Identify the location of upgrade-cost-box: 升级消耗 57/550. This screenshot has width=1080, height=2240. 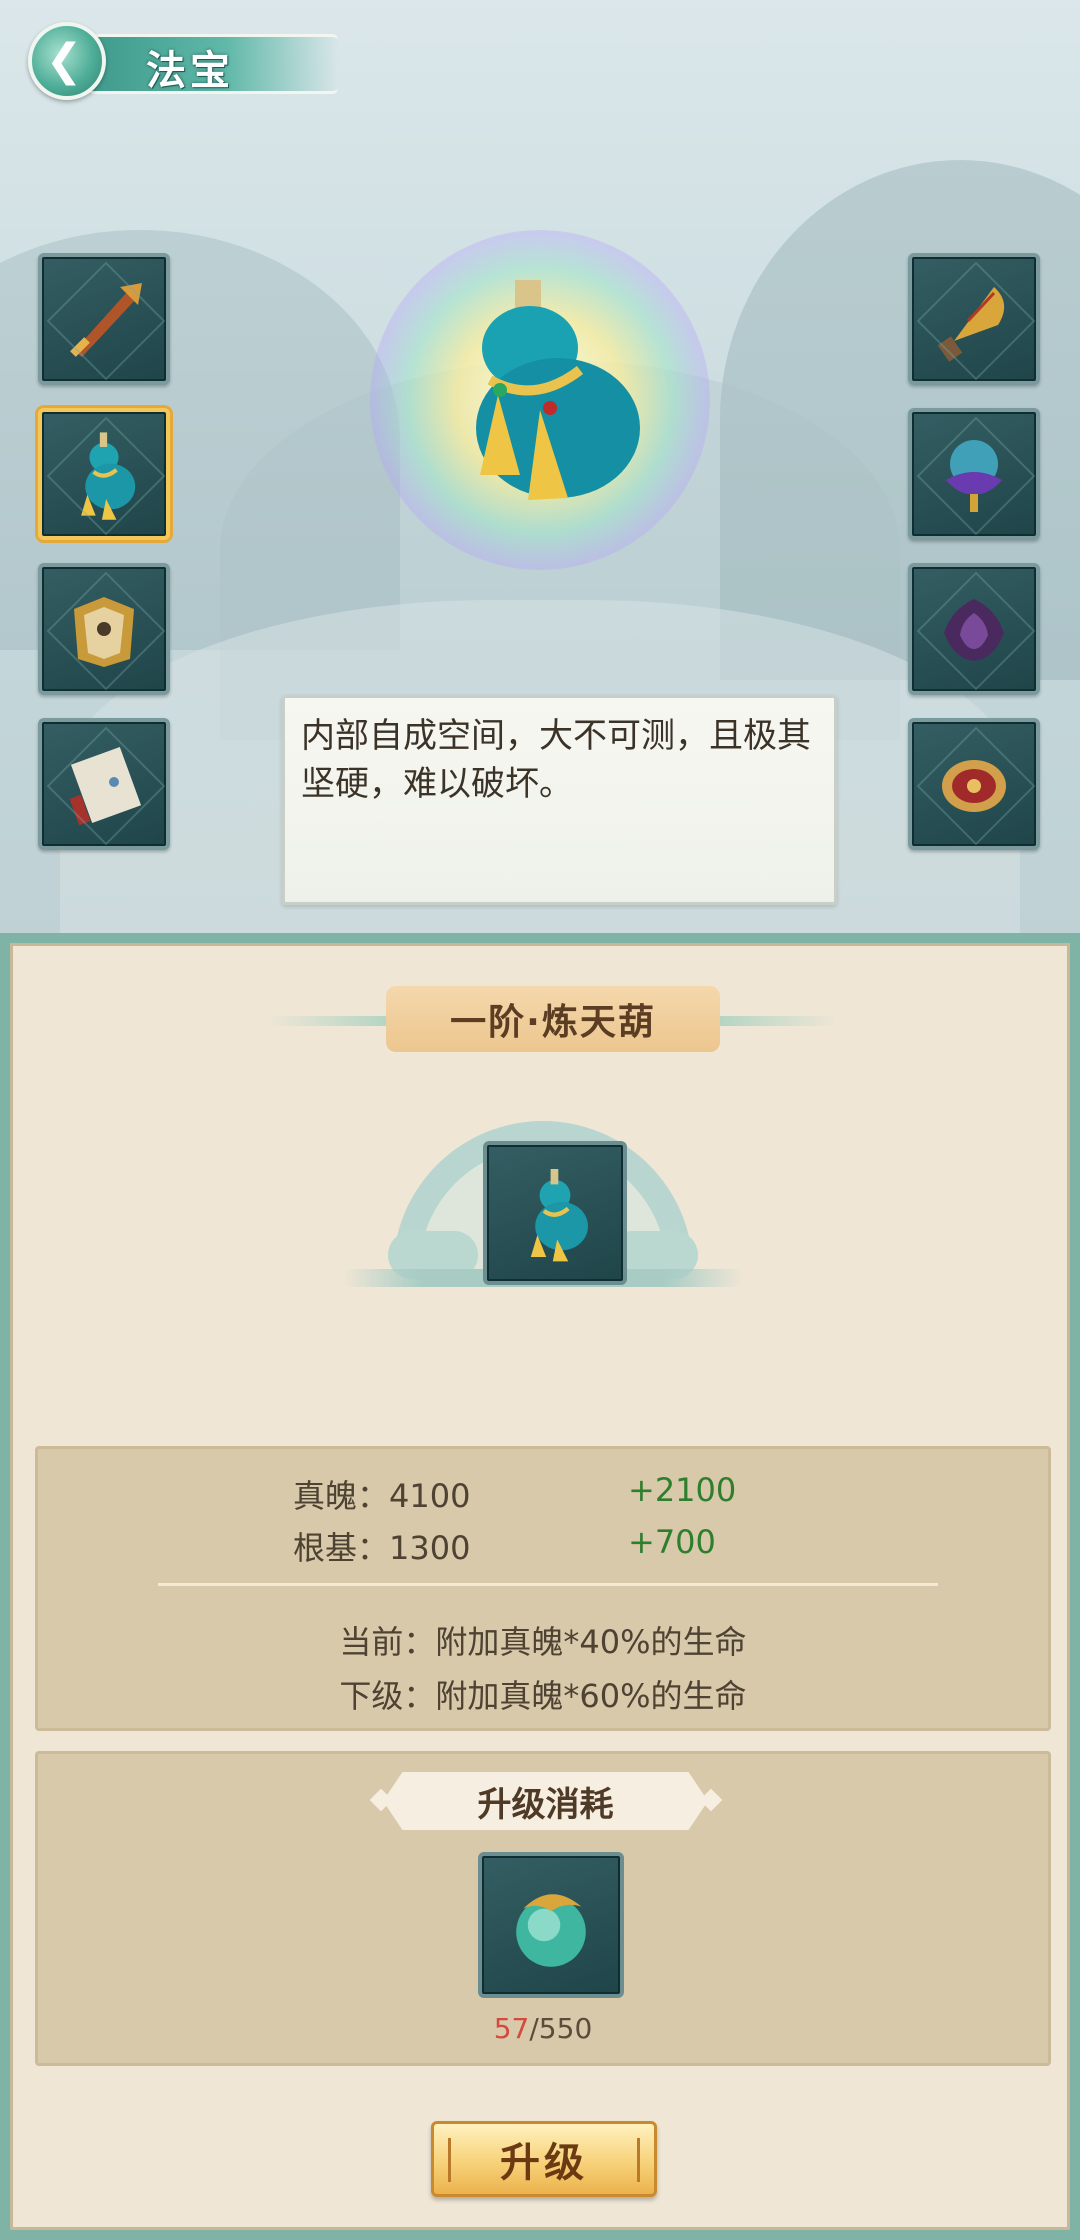
(543, 1908).